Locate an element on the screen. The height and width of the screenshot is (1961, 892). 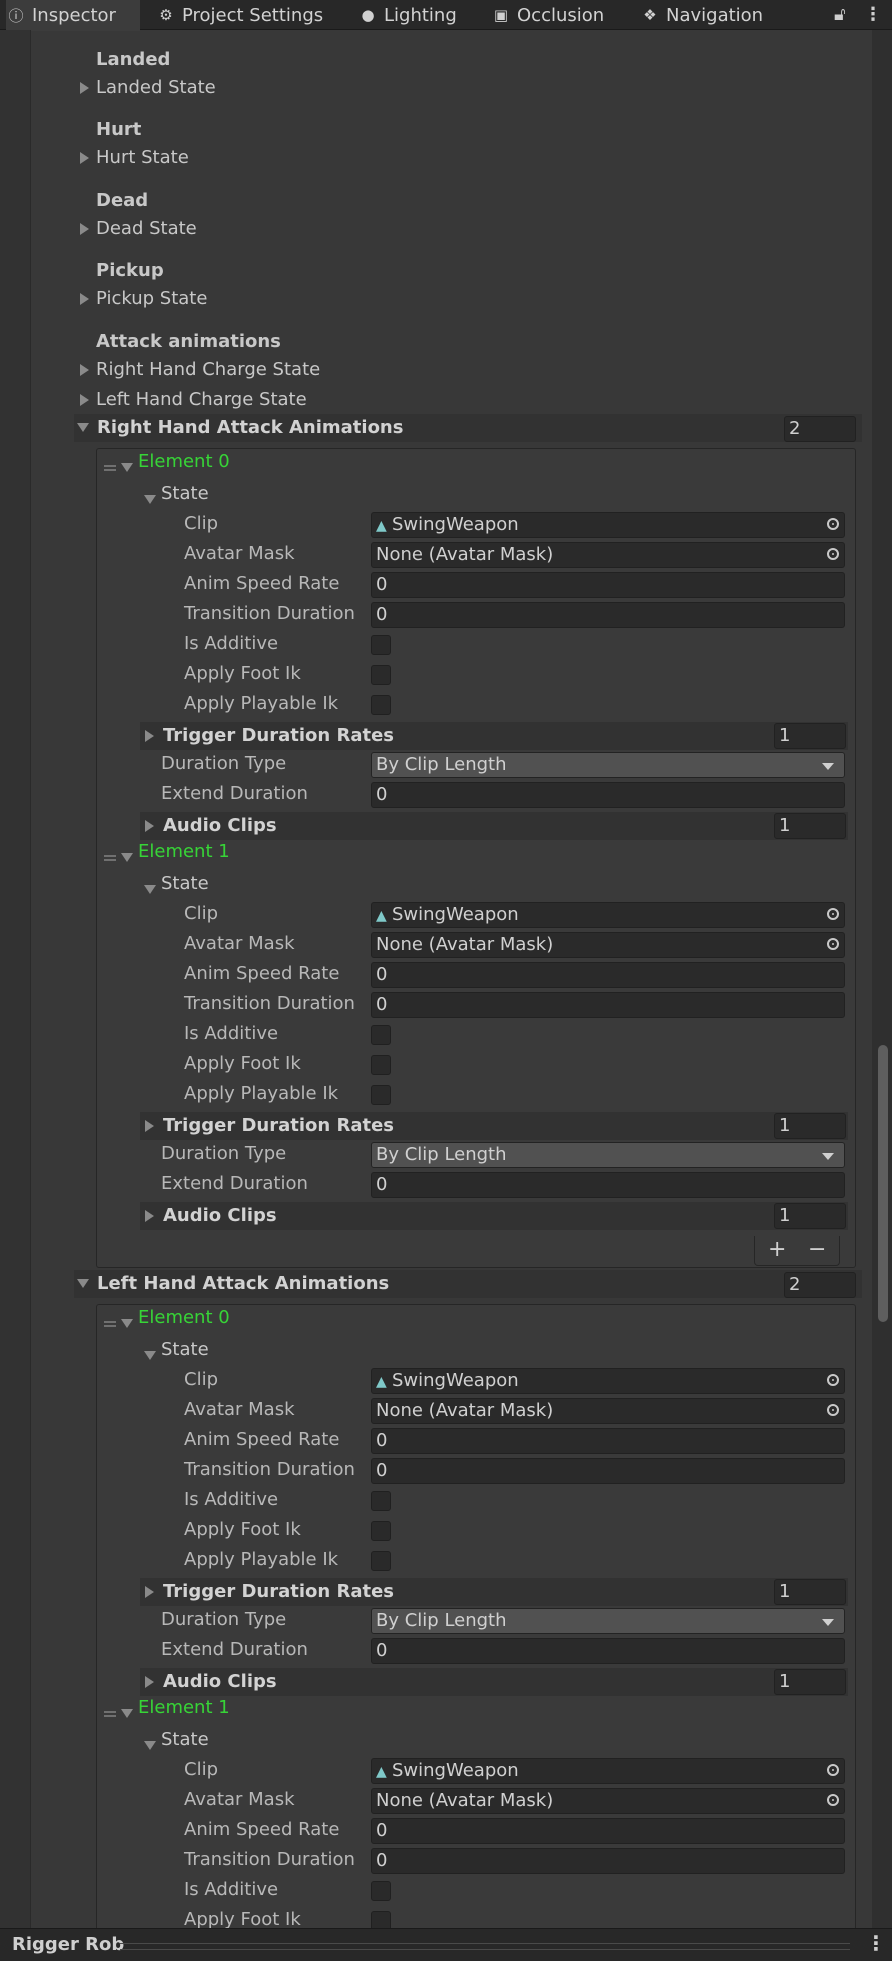
remove-element-button: − is located at coordinates (817, 1250).